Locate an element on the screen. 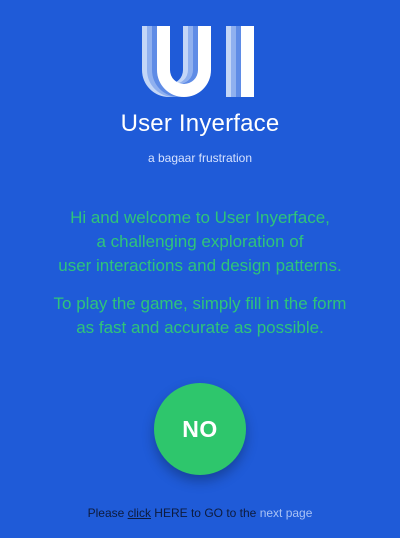 The image size is (400, 538). nav-prefix-text: Please is located at coordinates (107, 513).